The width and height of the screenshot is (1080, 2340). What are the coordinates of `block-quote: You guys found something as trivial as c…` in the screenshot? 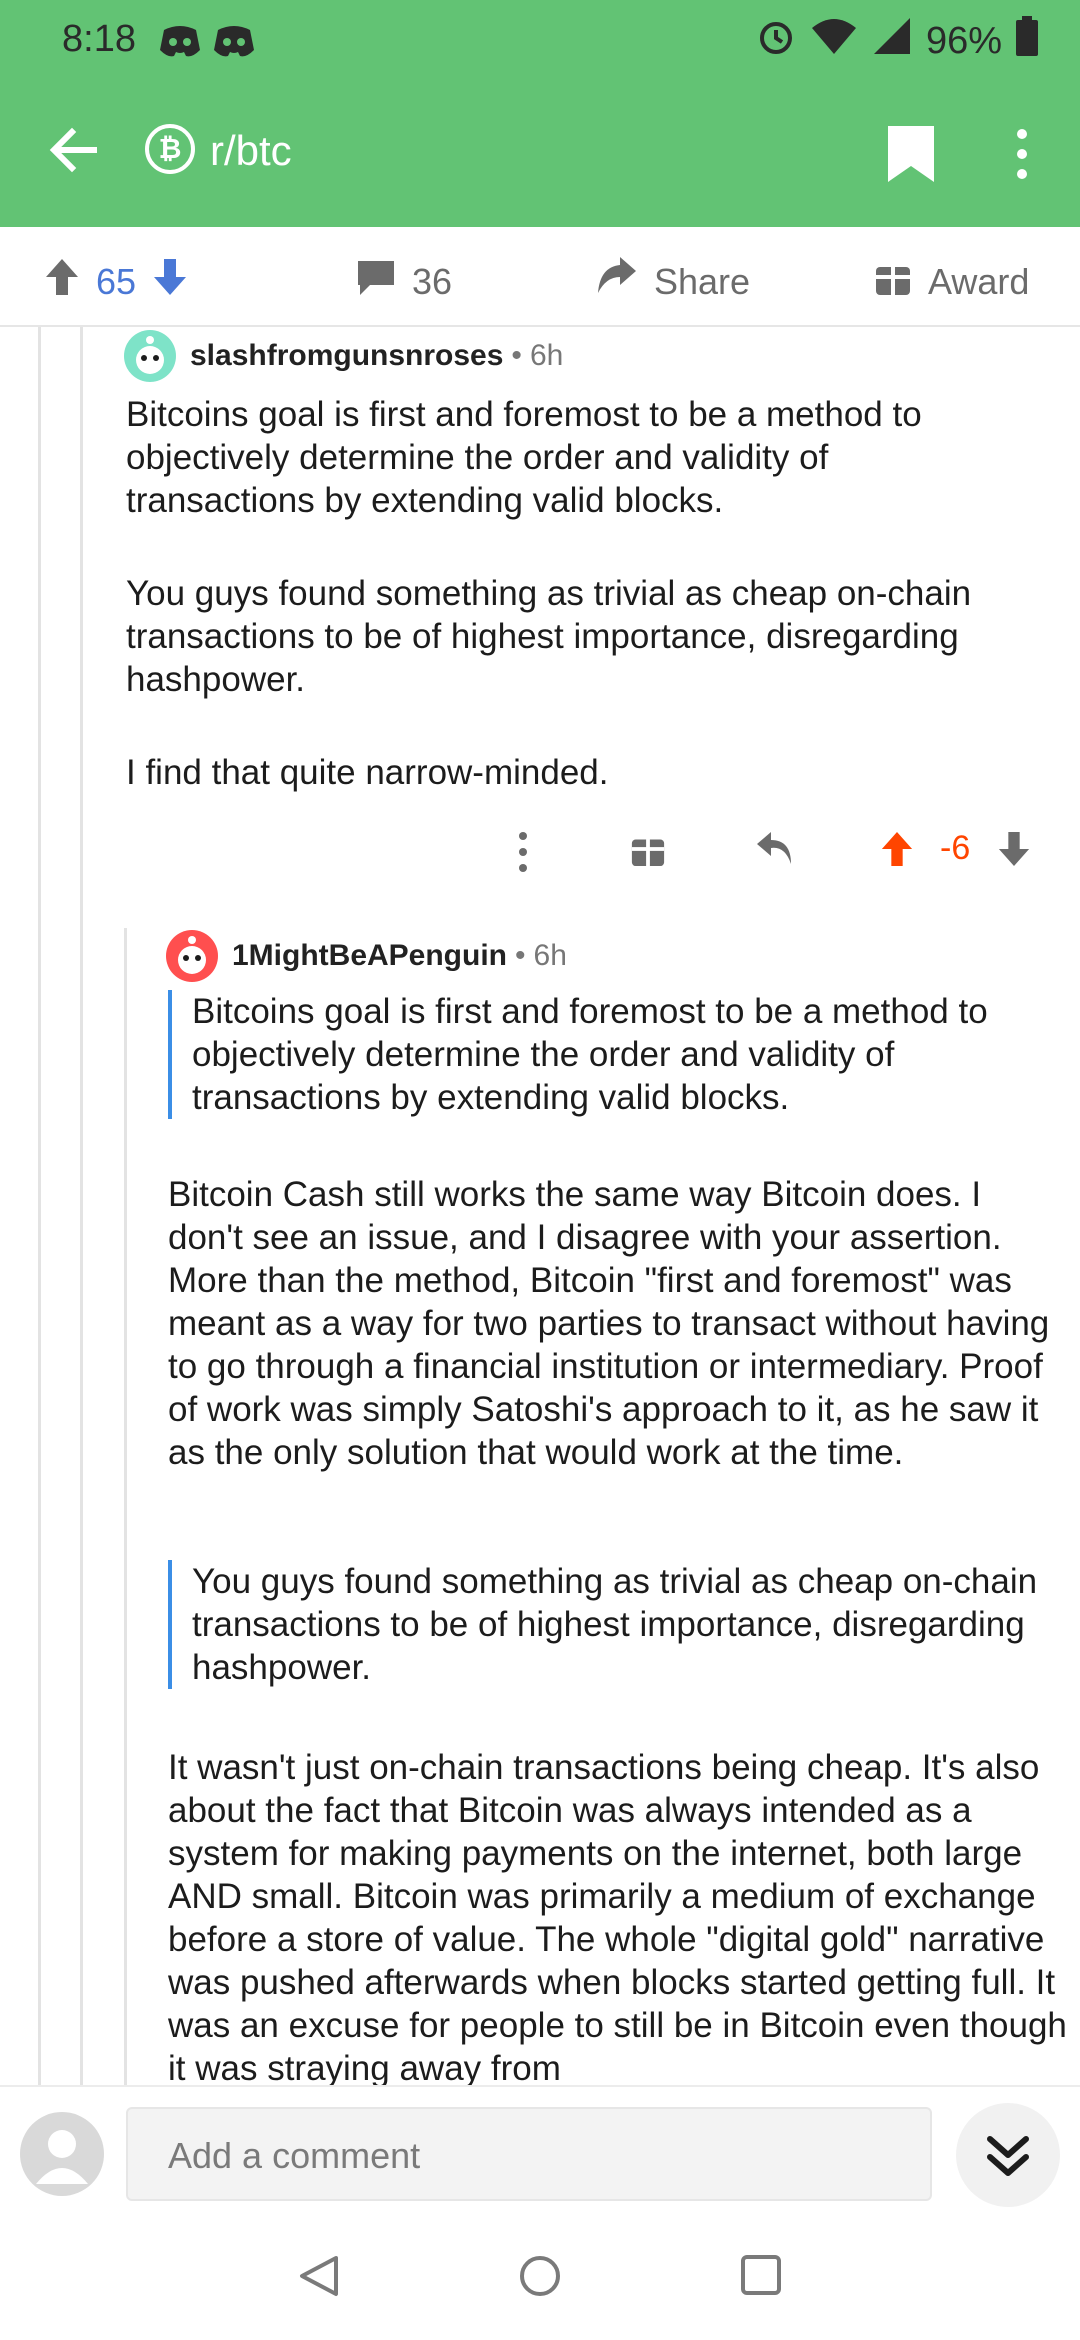 It's located at (605, 1624).